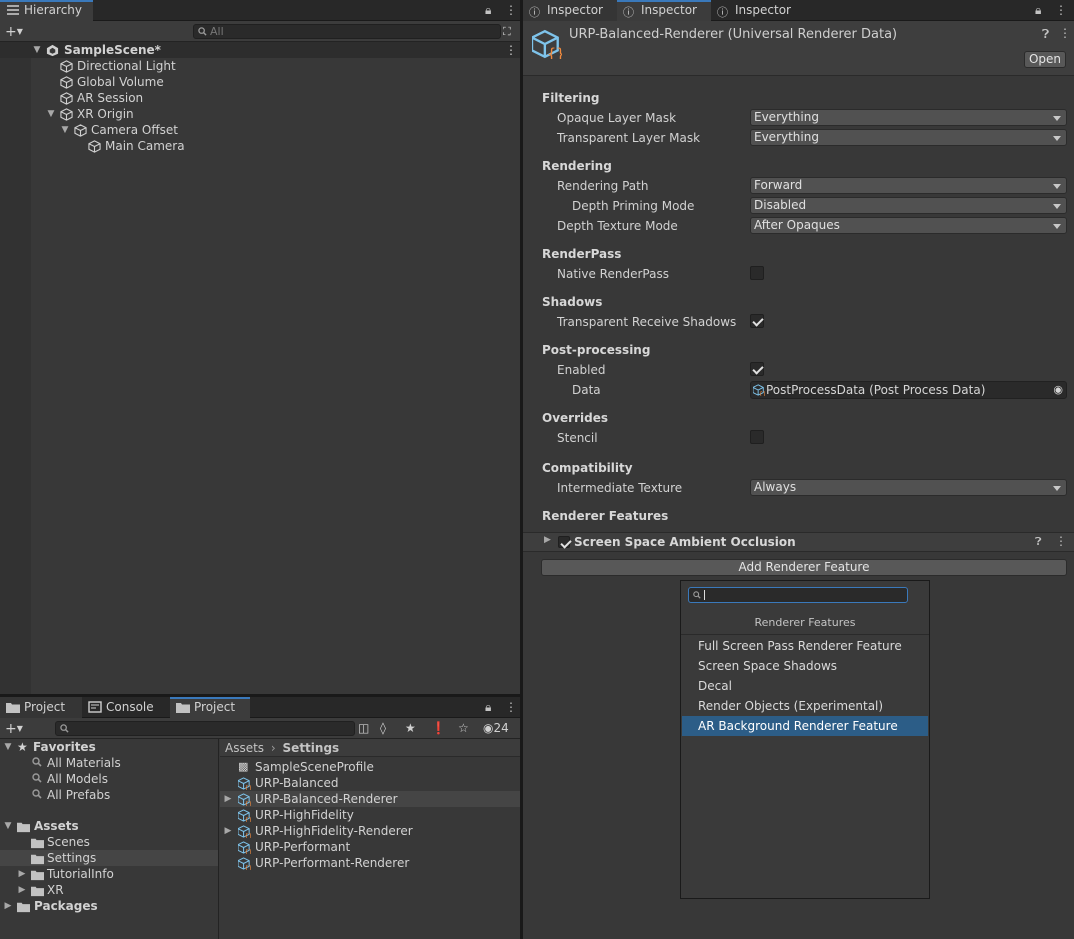 This screenshot has height=939, width=1074. I want to click on popup-item-decal: Decal, so click(805, 686).